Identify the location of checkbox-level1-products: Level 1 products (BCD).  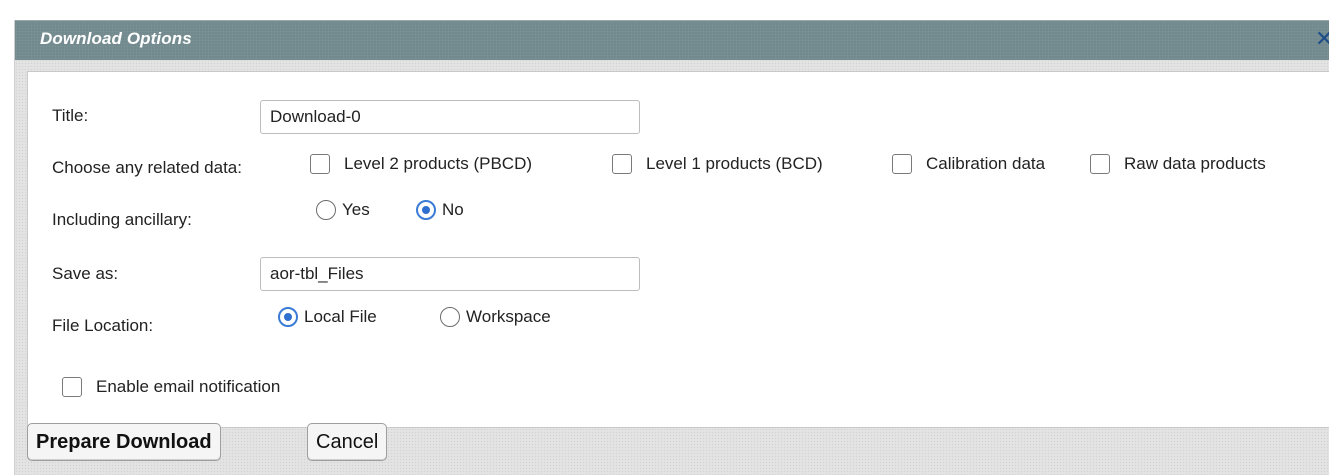
(717, 164).